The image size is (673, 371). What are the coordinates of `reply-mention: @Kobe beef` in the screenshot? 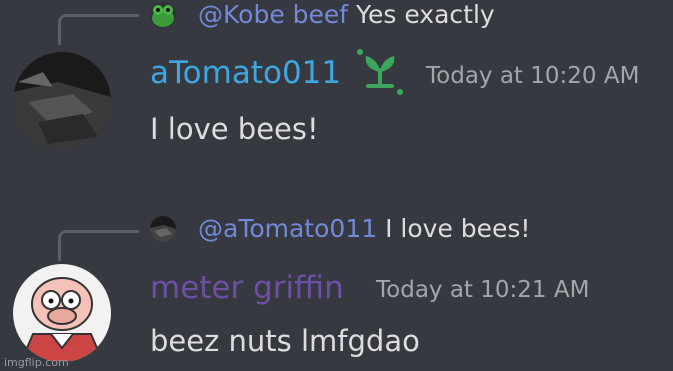 It's located at (273, 14).